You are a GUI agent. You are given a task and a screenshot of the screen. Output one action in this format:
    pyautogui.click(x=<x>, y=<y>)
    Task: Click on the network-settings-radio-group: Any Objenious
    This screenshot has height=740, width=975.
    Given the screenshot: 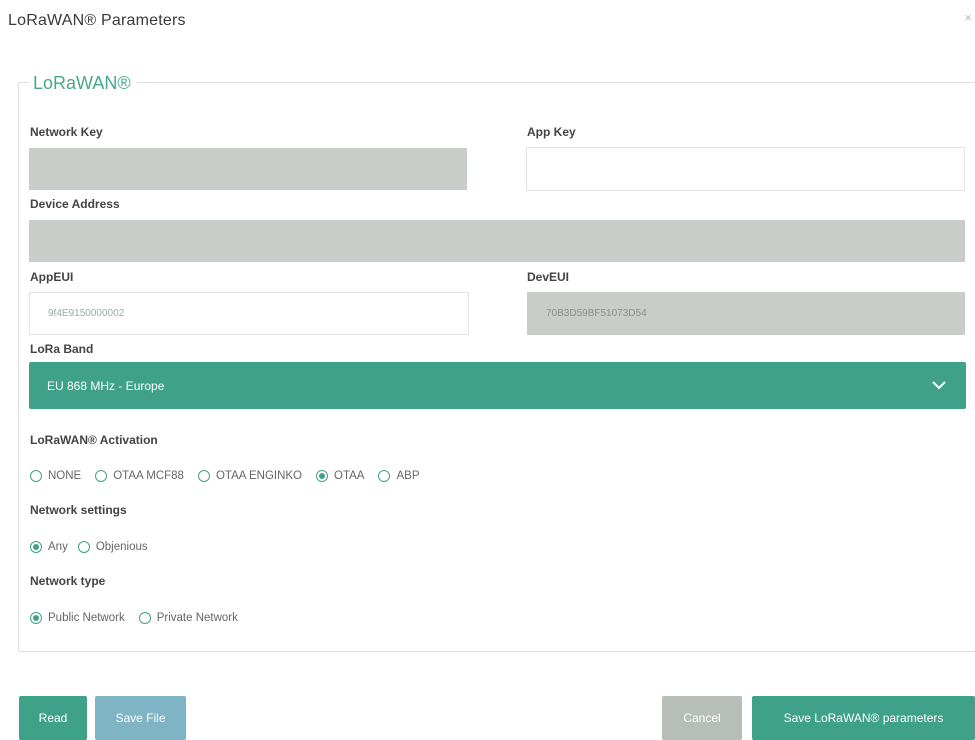 What is the action you would take?
    pyautogui.click(x=96, y=547)
    